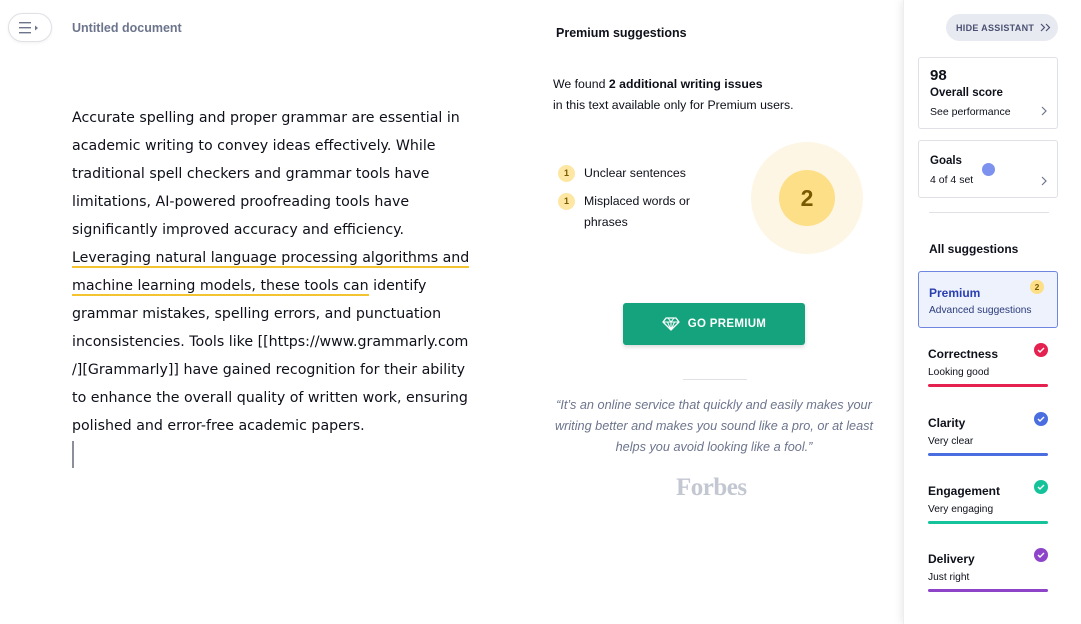 This screenshot has width=1081, height=624. I want to click on issue-label: Misplaced words or phrases, so click(637, 211).